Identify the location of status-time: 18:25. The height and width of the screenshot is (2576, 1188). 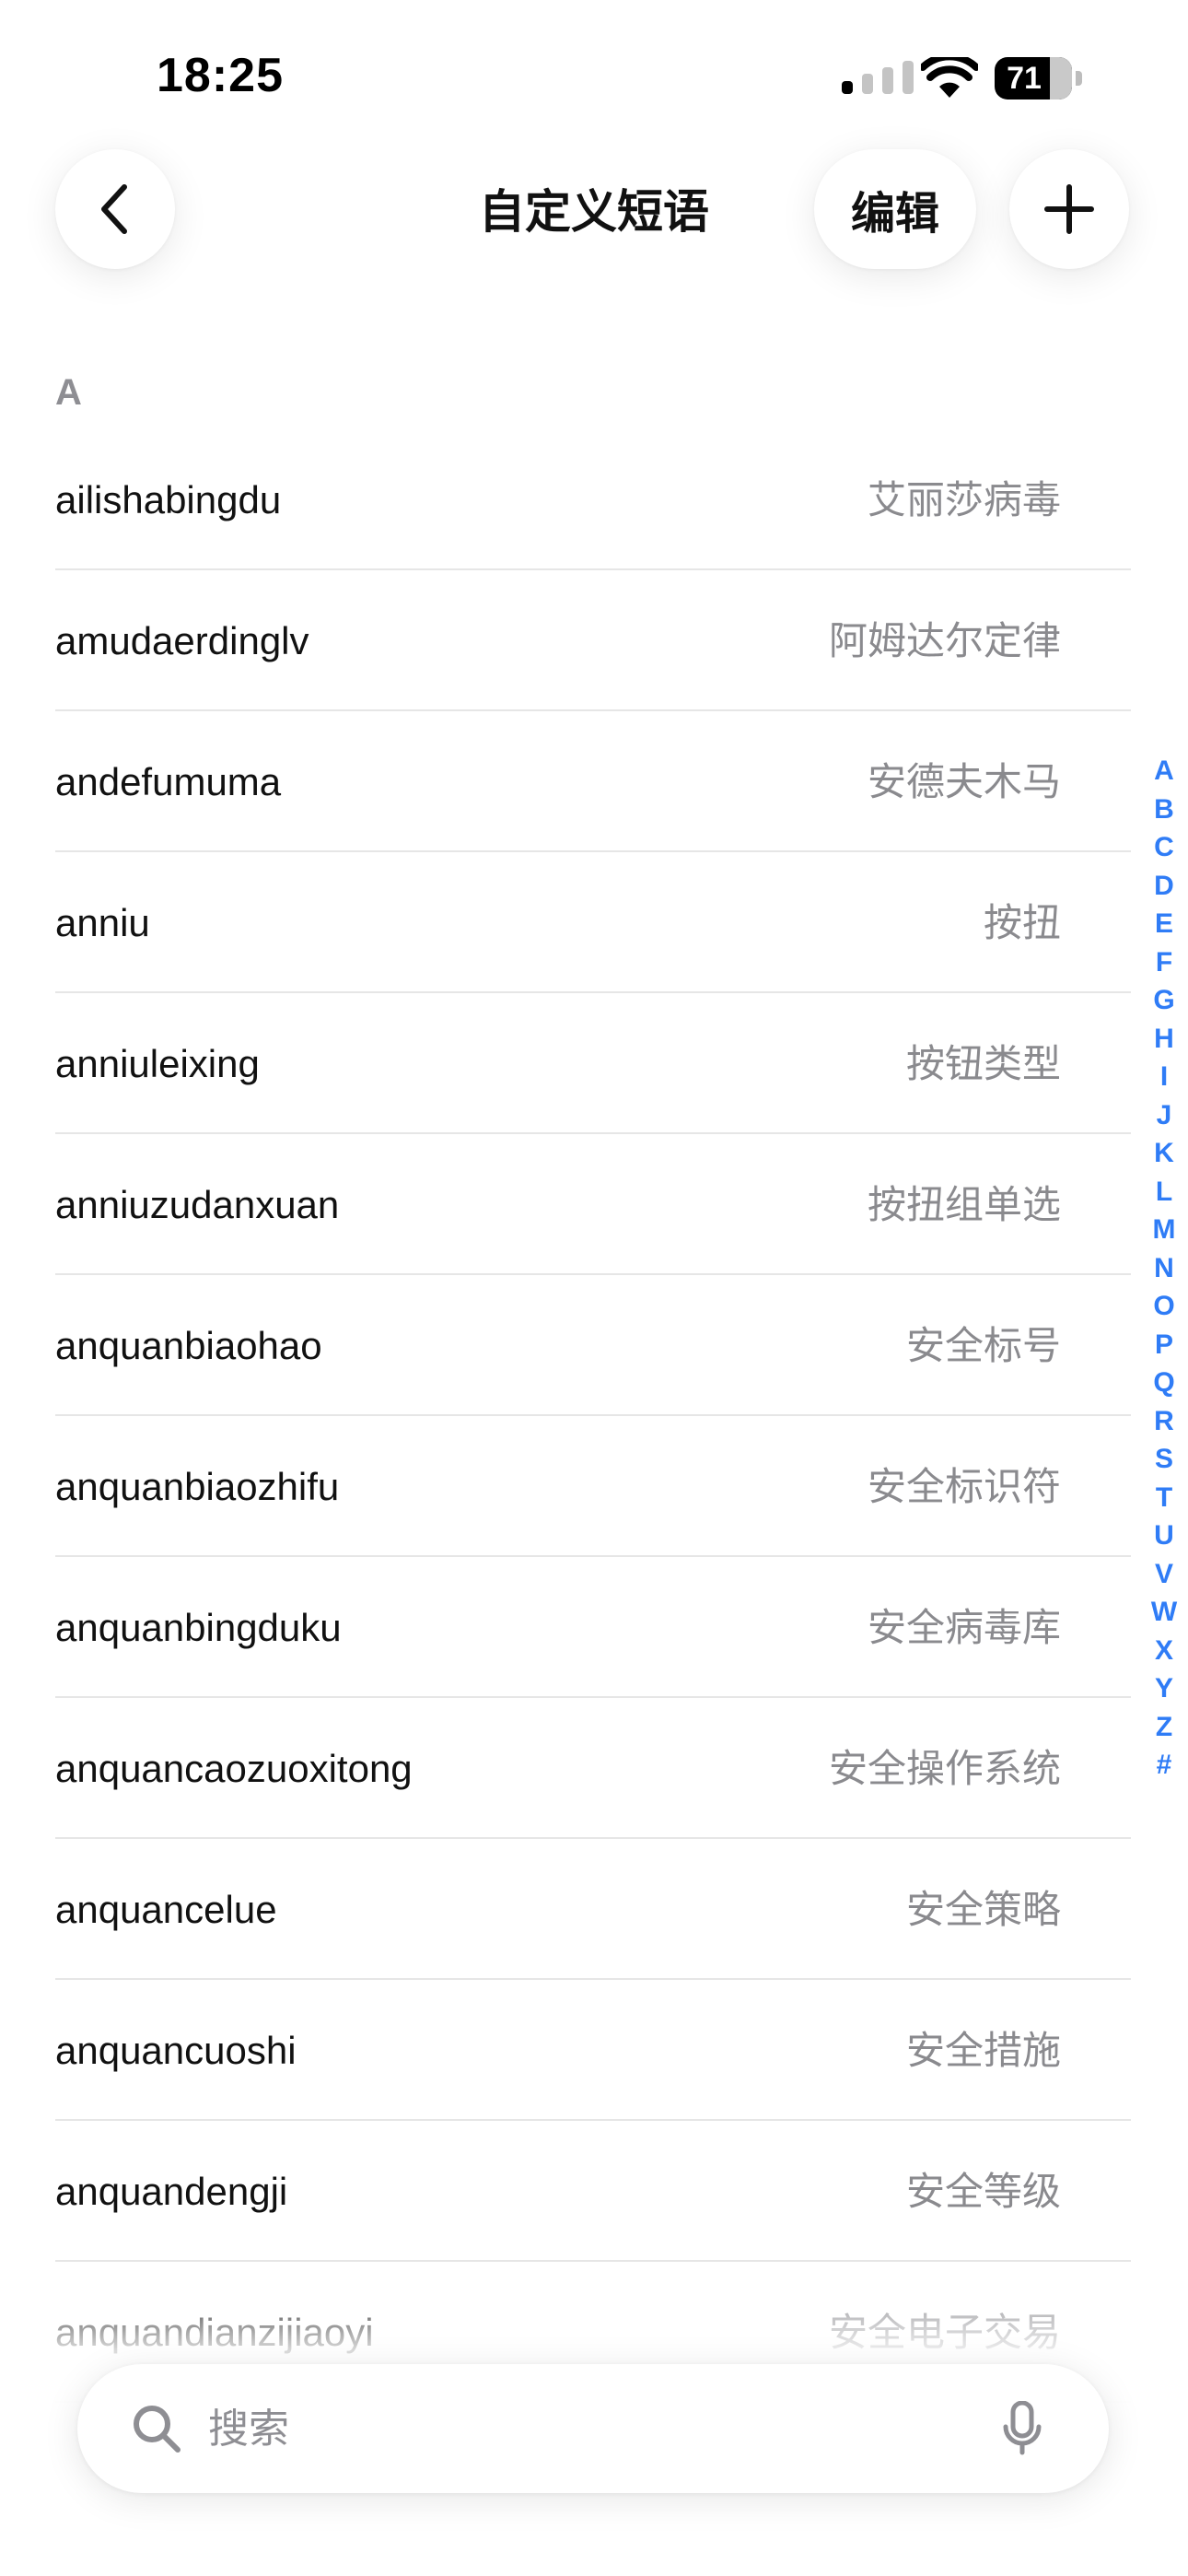
(220, 75).